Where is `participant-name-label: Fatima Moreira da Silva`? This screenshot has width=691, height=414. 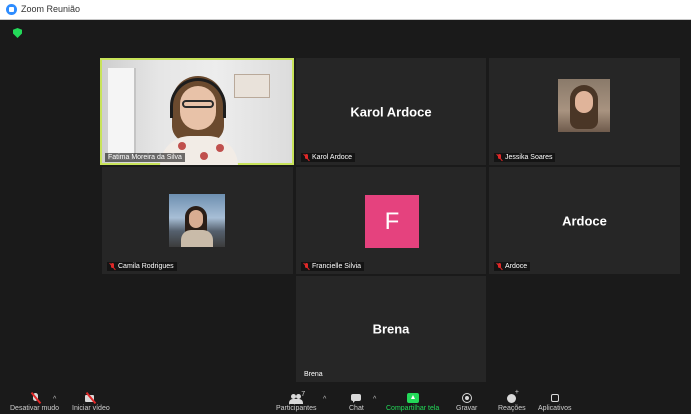
participant-name-label: Fatima Moreira da Silva is located at coordinates (145, 157).